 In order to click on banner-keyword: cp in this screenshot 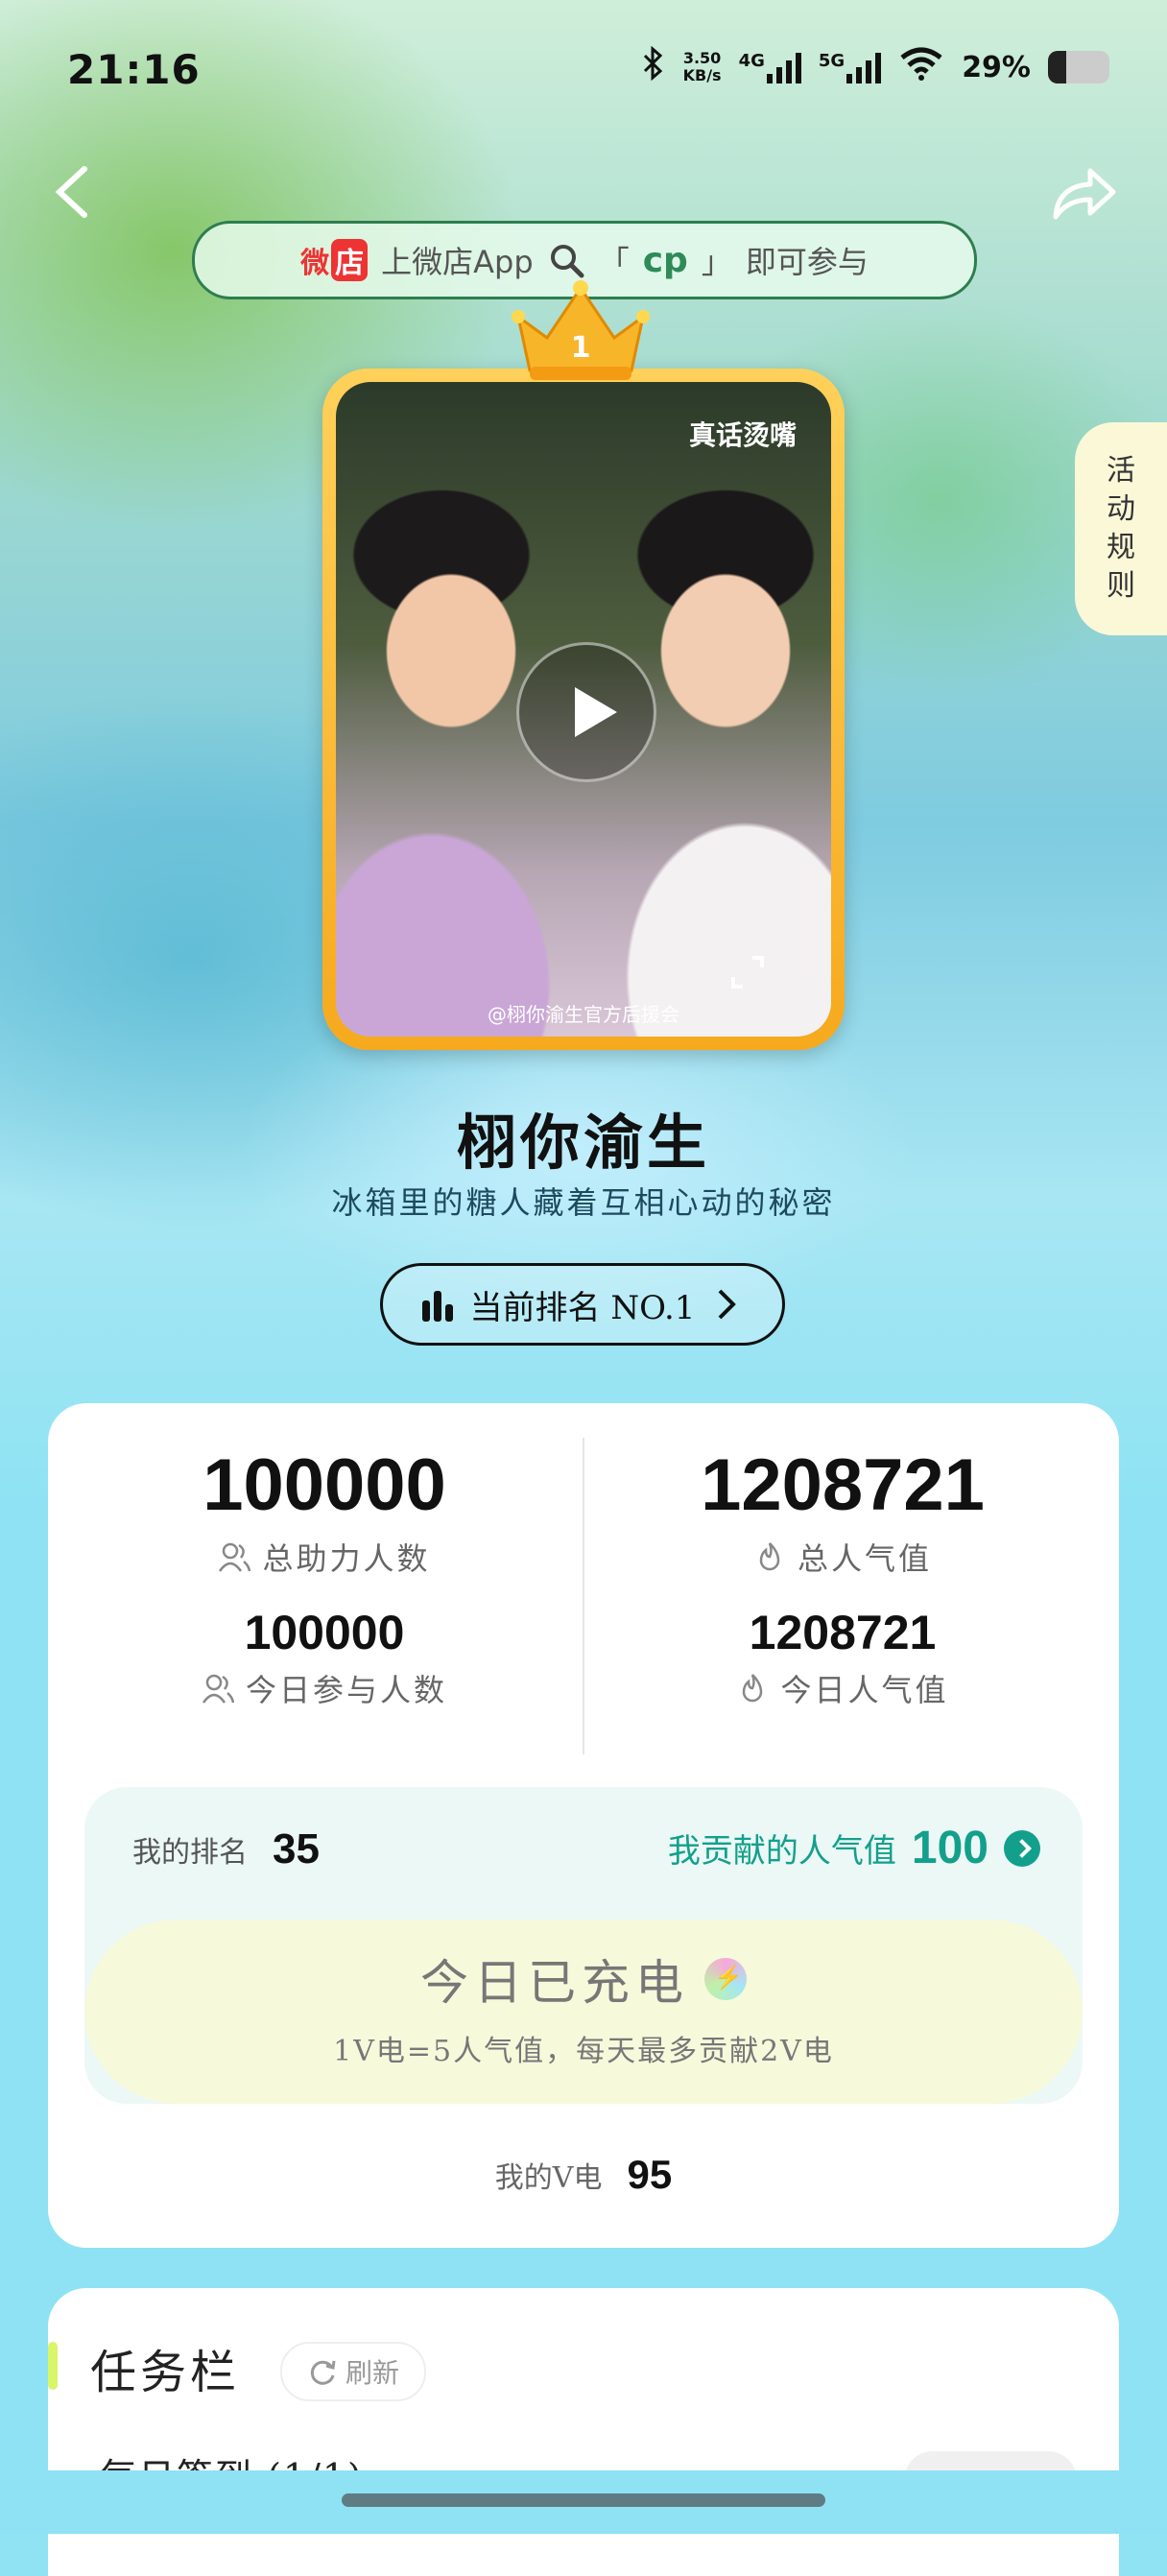, I will do `click(665, 260)`.